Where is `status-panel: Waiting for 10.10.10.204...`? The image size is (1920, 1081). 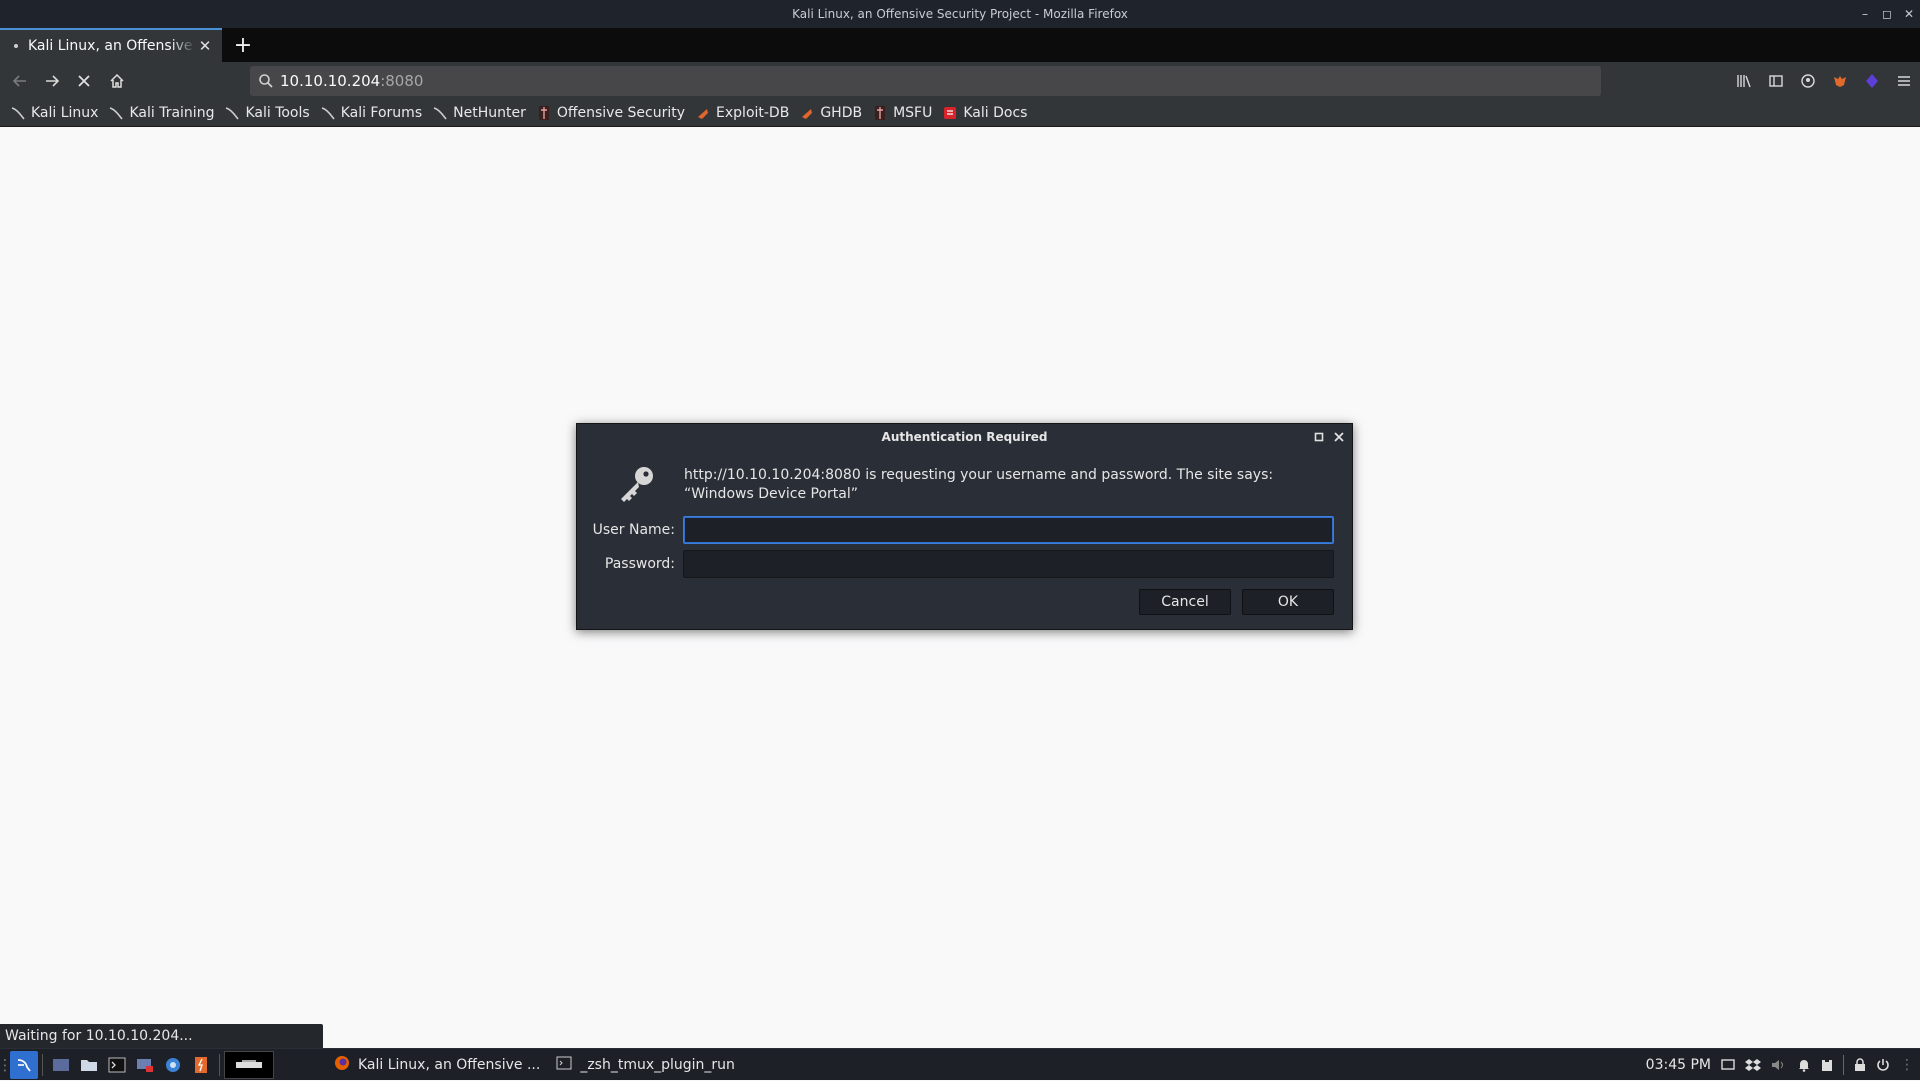
status-panel: Waiting for 10.10.10.204... is located at coordinates (161, 1036).